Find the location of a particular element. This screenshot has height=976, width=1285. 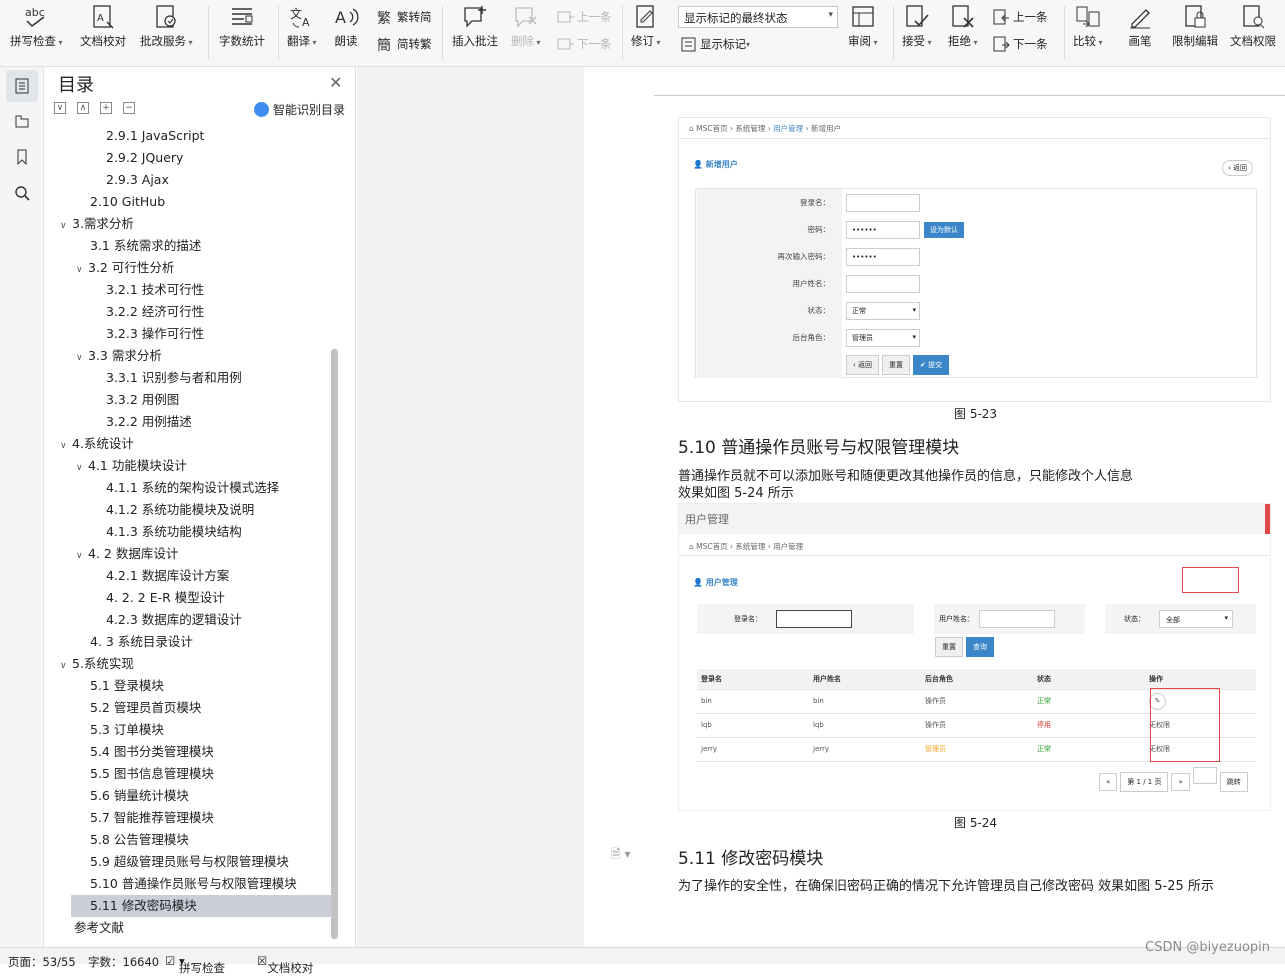

doc-permission-button: 文档权限 is located at coordinates (1253, 32).